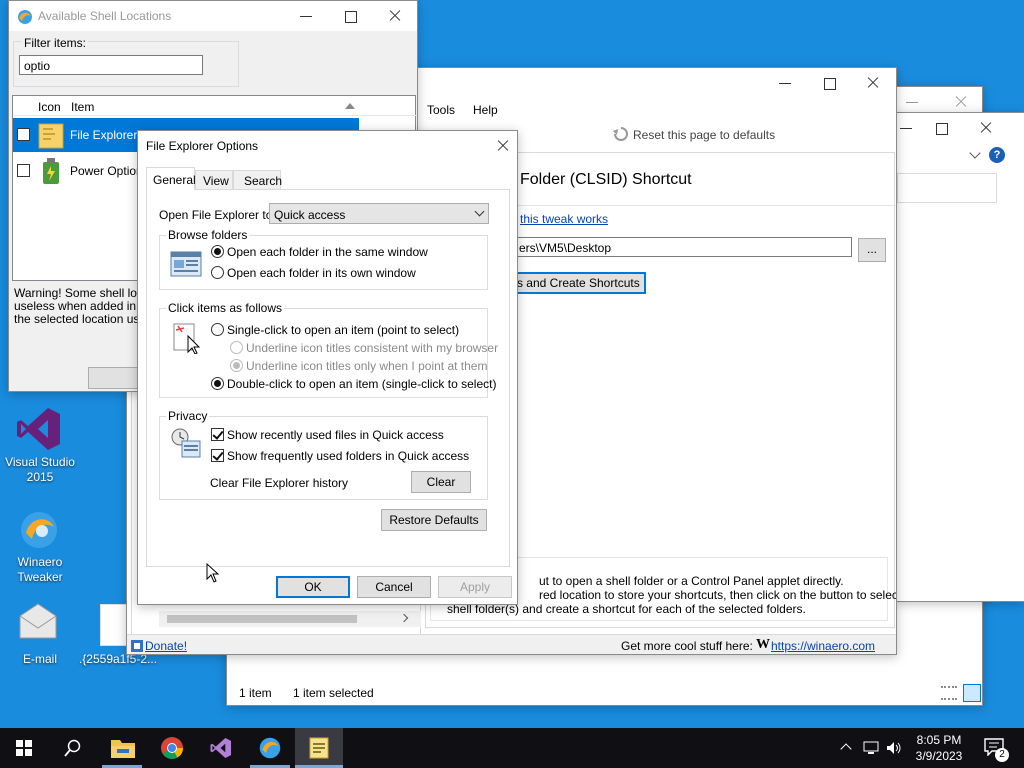  I want to click on file-explorer-icon, so click(123, 749).